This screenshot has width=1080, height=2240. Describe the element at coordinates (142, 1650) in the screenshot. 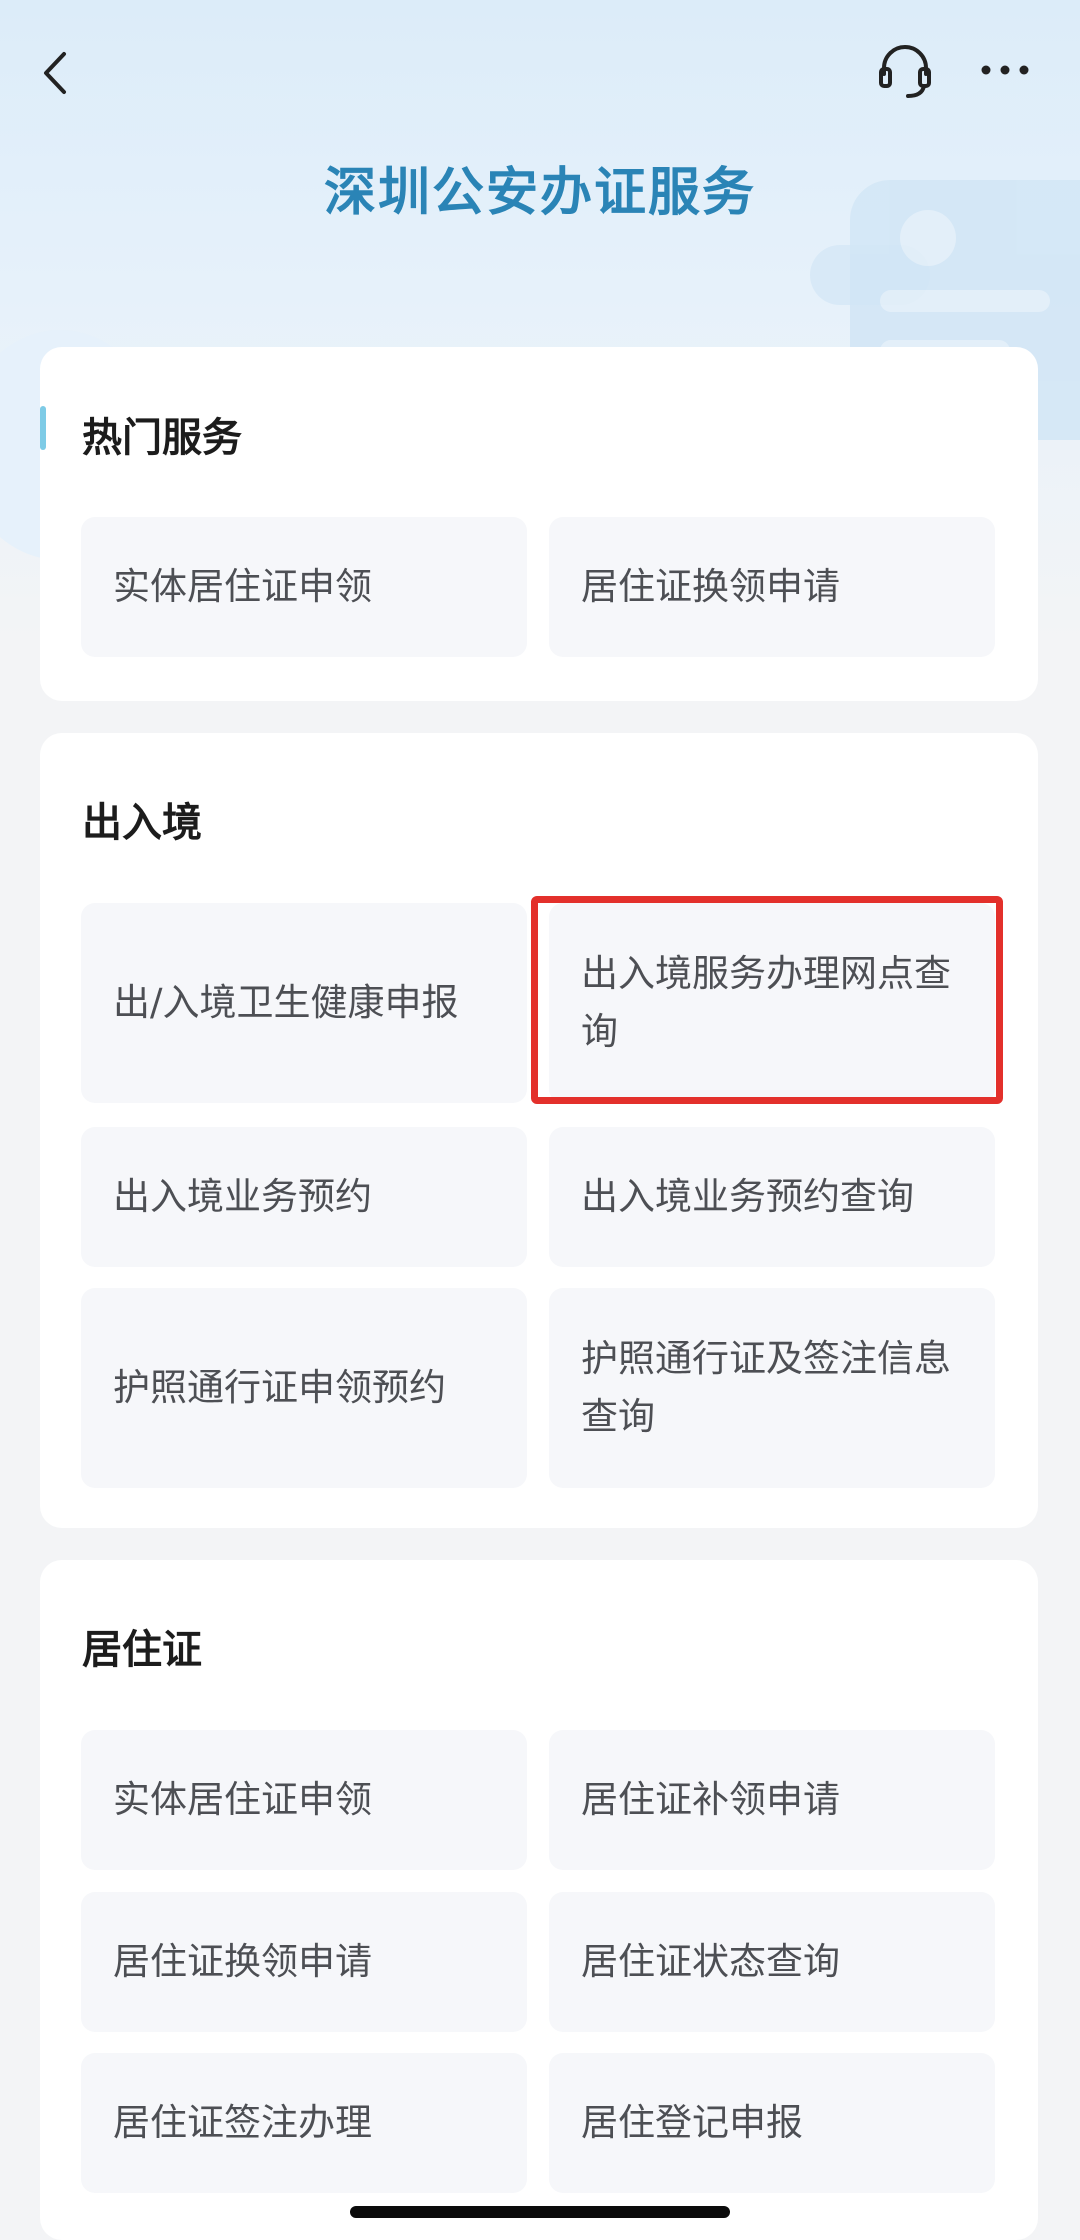

I see `section-title: 居住证` at that location.